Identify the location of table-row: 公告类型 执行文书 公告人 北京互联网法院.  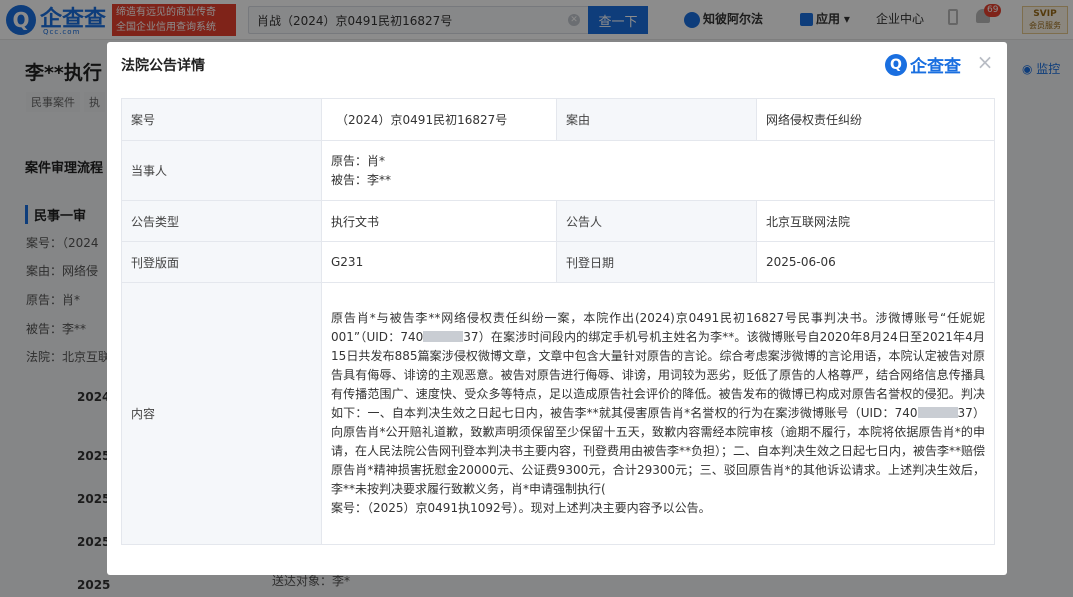
(558, 221).